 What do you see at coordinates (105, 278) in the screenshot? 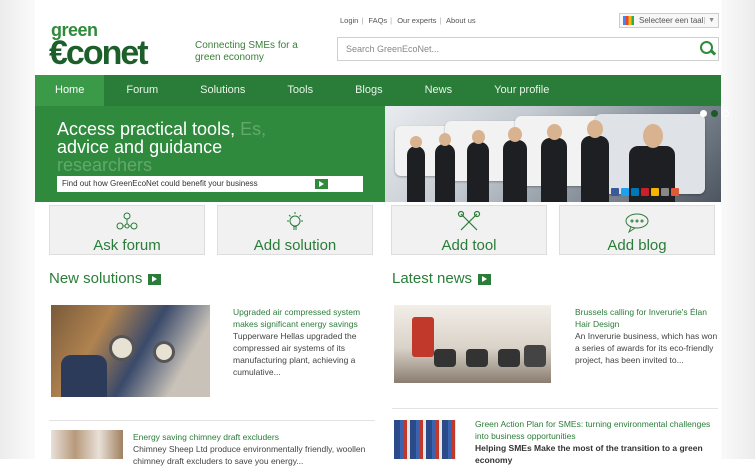
I see `new-solutions-heading: New solutions` at bounding box center [105, 278].